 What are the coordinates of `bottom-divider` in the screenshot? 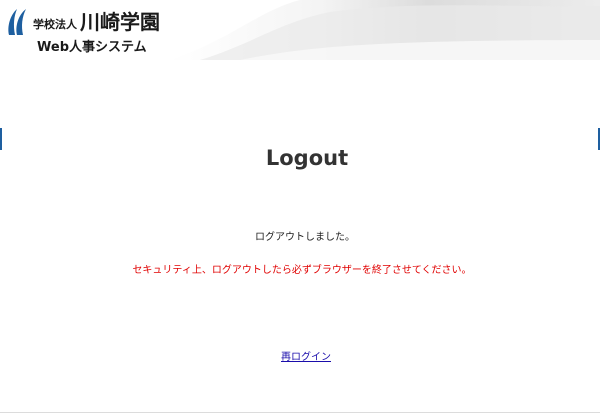 It's located at (300, 412).